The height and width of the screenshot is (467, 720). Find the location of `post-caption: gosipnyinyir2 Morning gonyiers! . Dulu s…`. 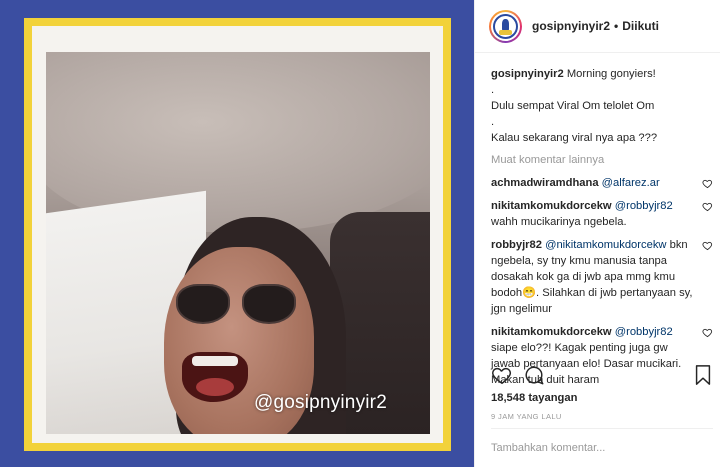

post-caption: gosipnyinyir2 Morning gonyiers! . Dulu s… is located at coordinates (602, 106).